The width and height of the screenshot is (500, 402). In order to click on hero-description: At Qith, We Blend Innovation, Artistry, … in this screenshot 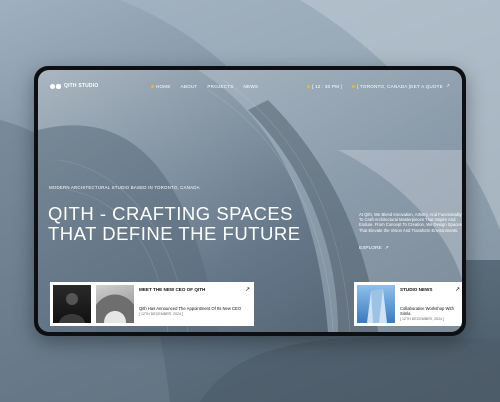, I will do `click(410, 222)`.